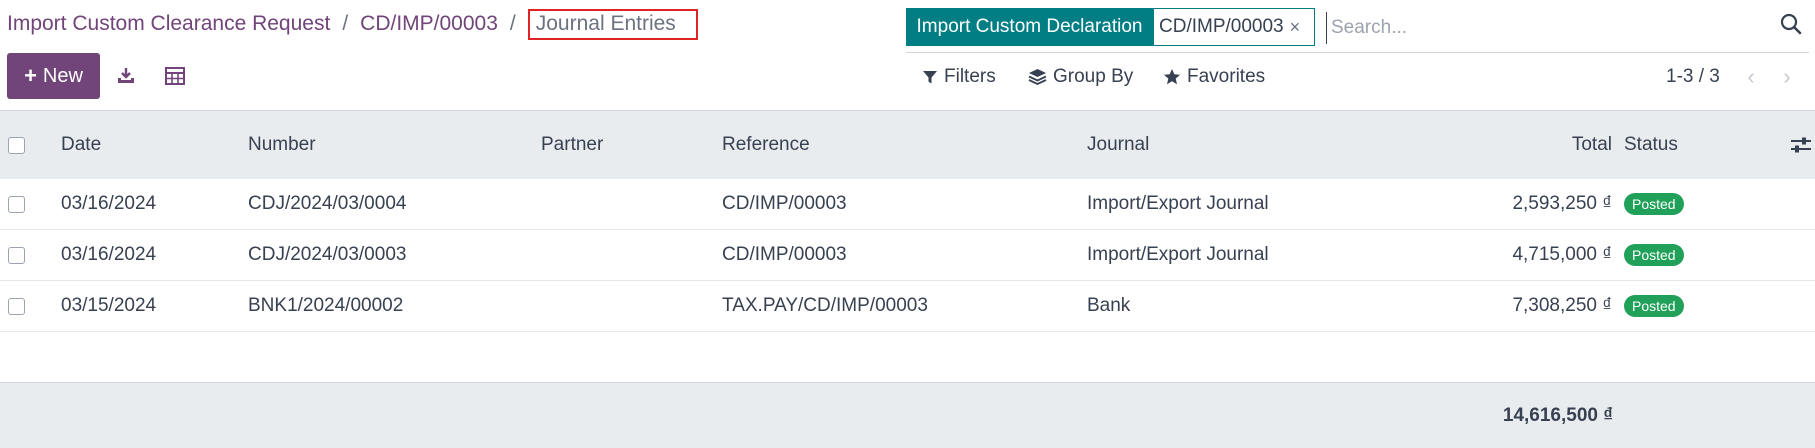 Image resolution: width=1815 pixels, height=448 pixels. What do you see at coordinates (326, 305) in the screenshot?
I see `cell-number: BNK1/2024/00002` at bounding box center [326, 305].